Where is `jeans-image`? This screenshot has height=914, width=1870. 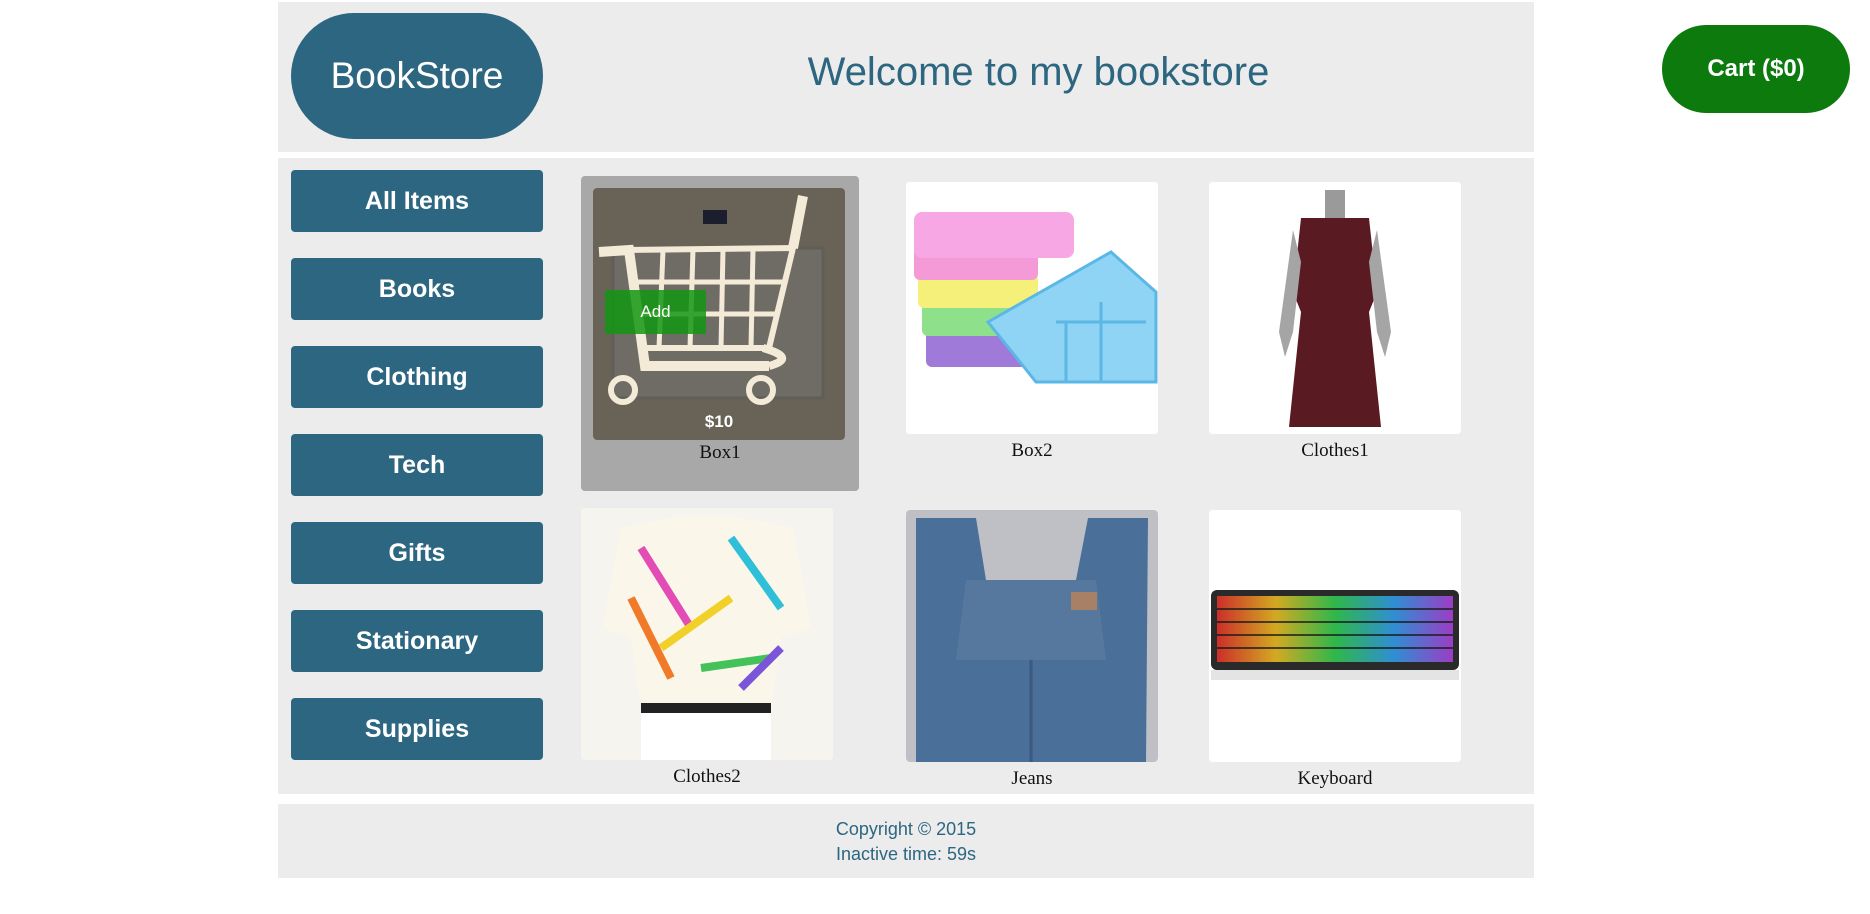 jeans-image is located at coordinates (1032, 636).